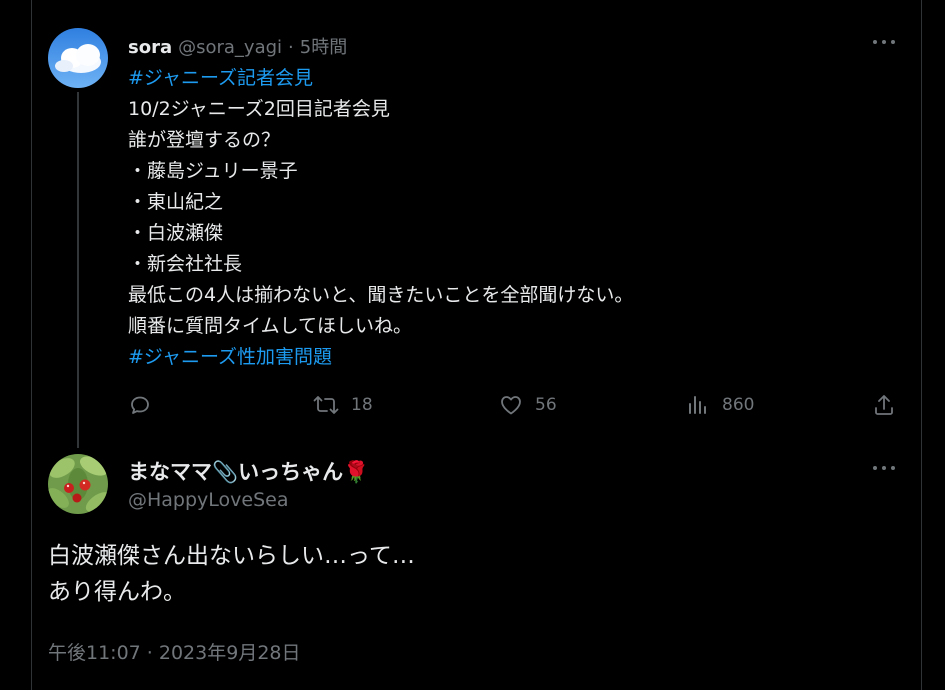 The width and height of the screenshot is (945, 690). I want to click on avatar-happylovesea, so click(78, 484).